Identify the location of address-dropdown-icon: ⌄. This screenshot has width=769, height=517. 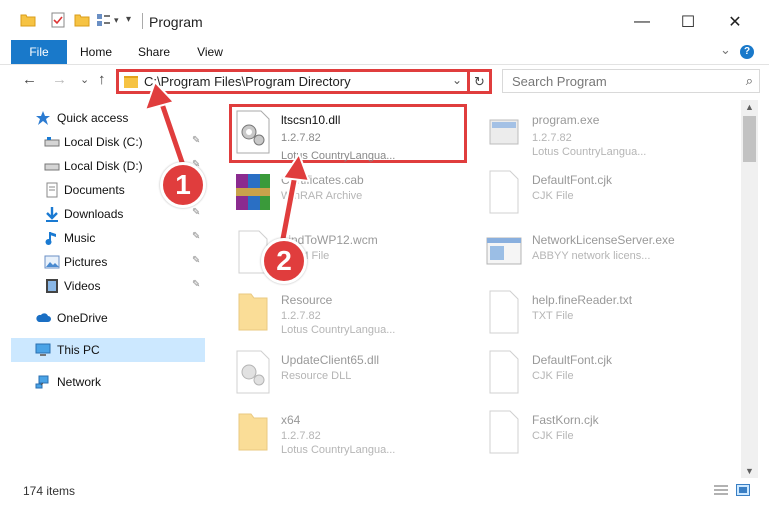
(457, 80).